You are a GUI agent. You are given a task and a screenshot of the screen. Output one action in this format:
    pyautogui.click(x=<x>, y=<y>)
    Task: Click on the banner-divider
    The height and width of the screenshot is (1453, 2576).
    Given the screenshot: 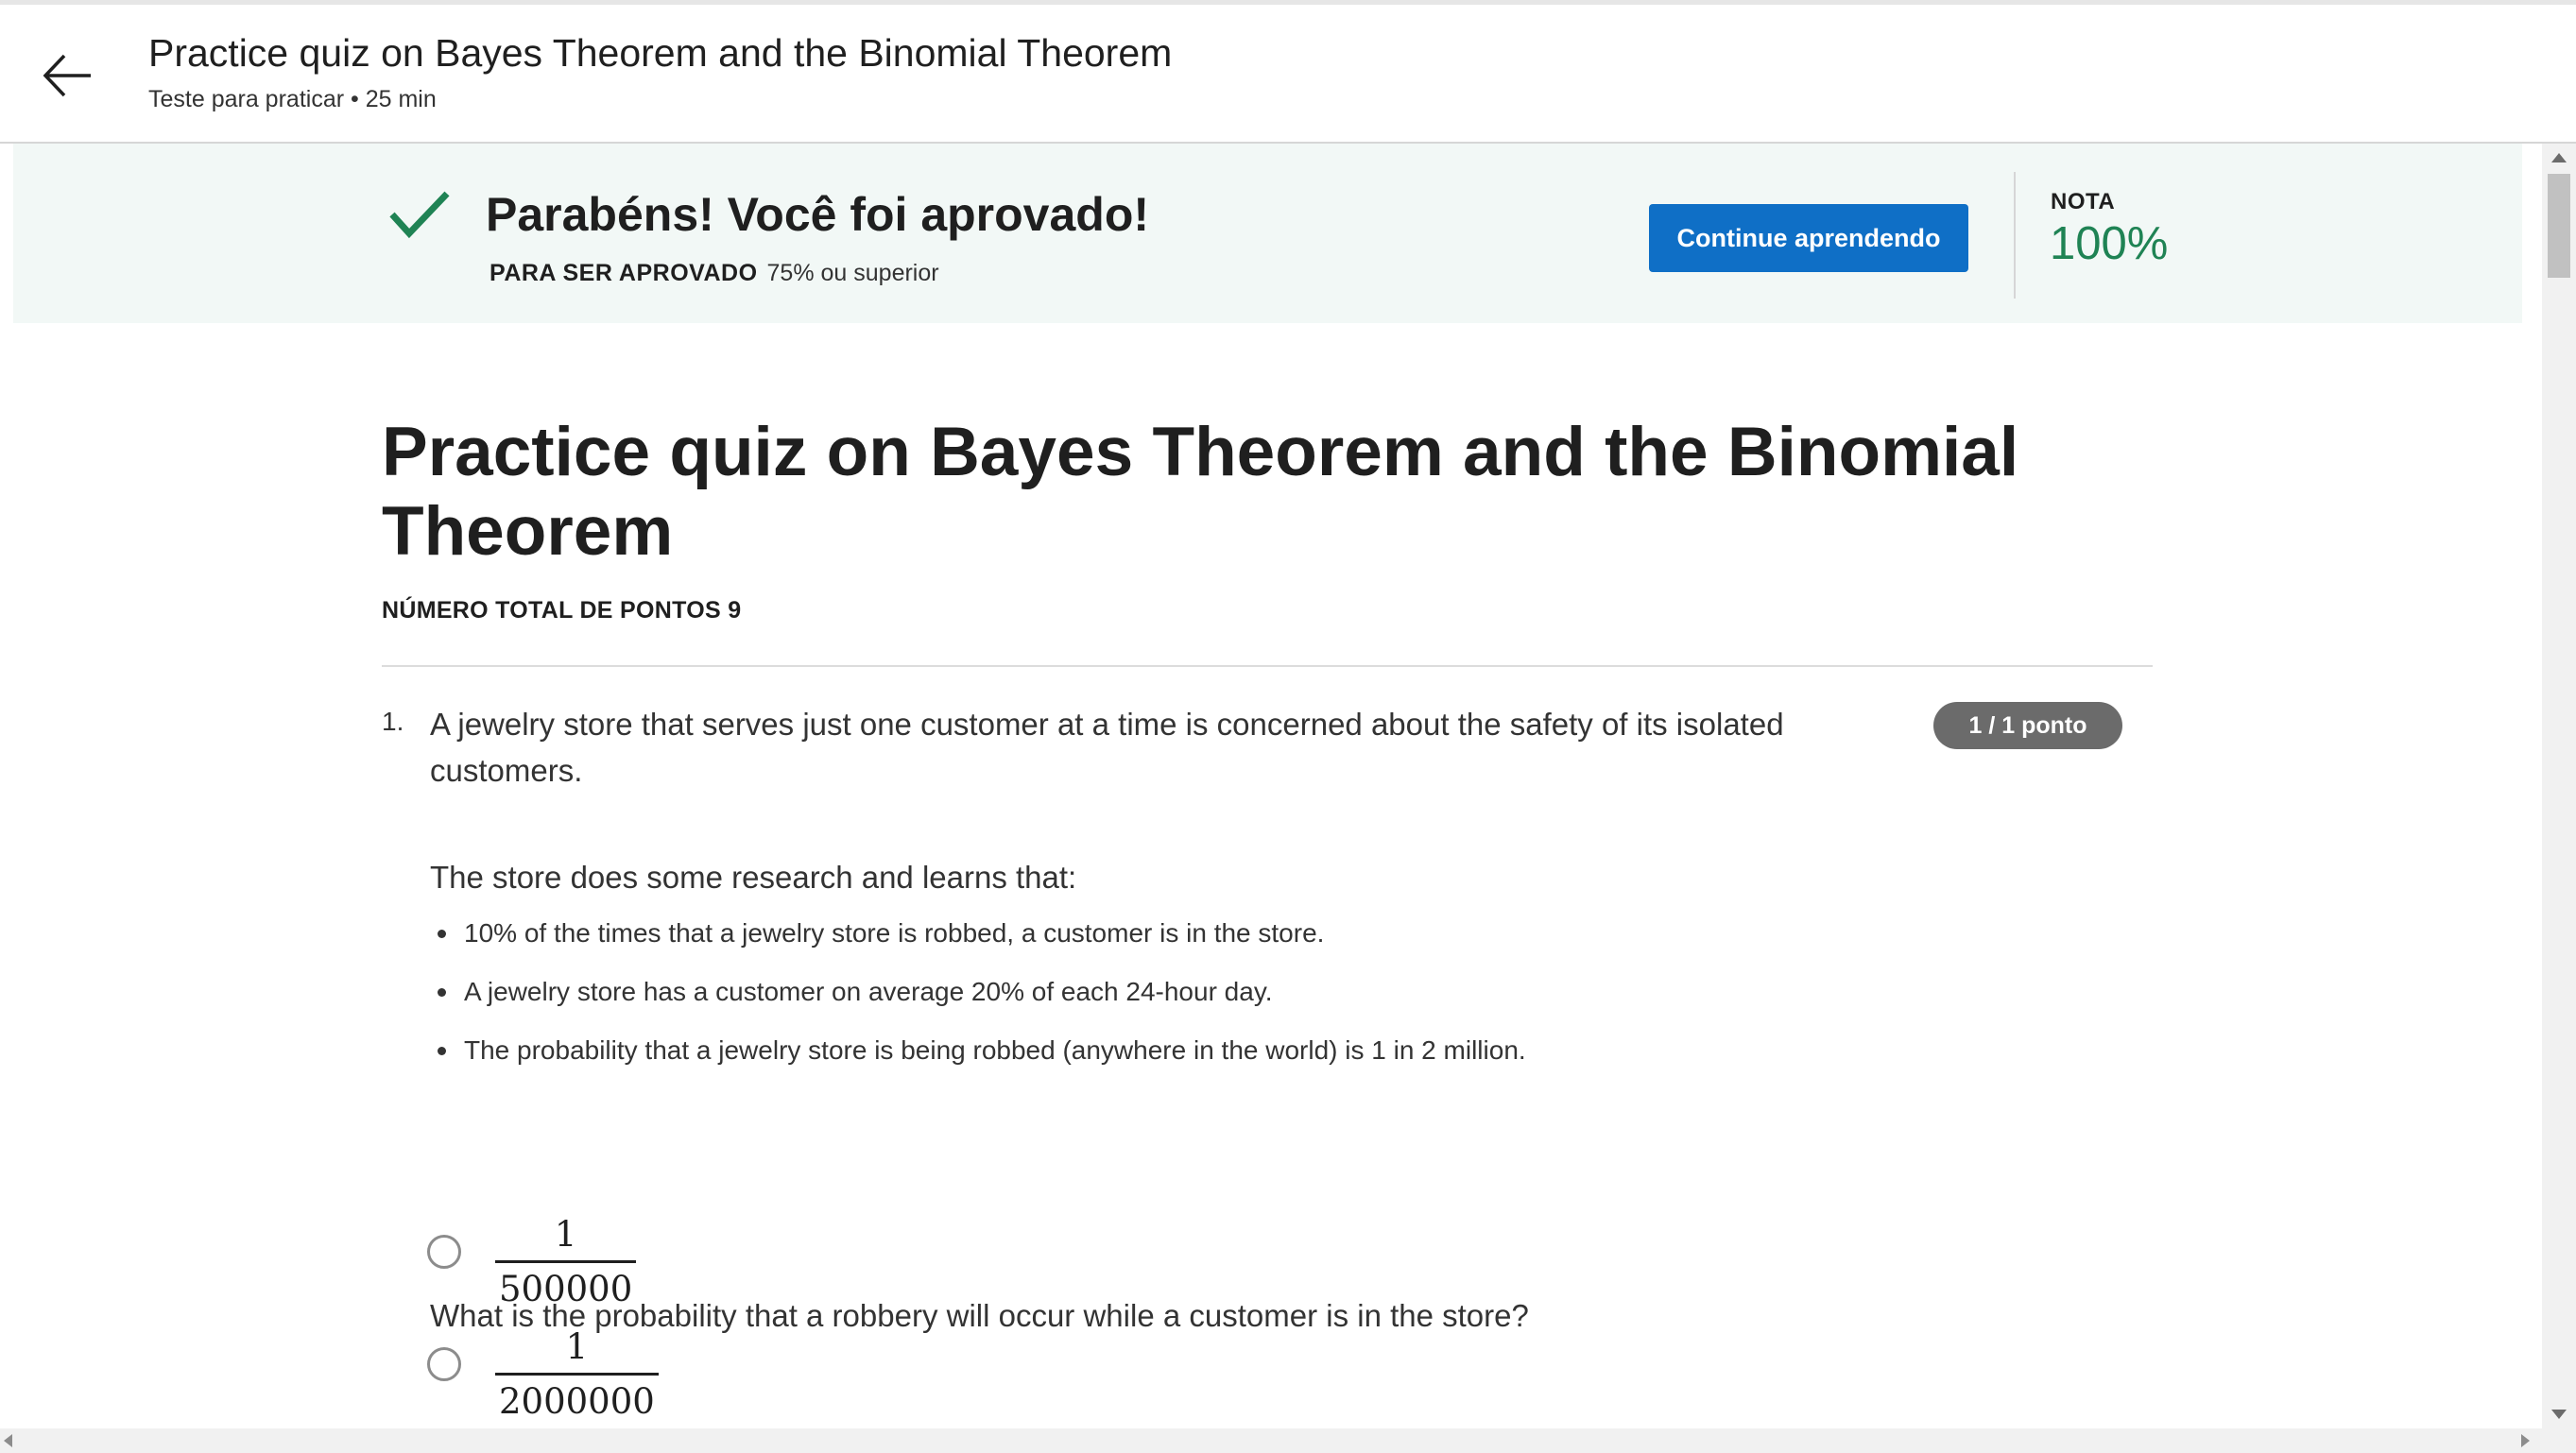 What is the action you would take?
    pyautogui.click(x=2015, y=235)
    